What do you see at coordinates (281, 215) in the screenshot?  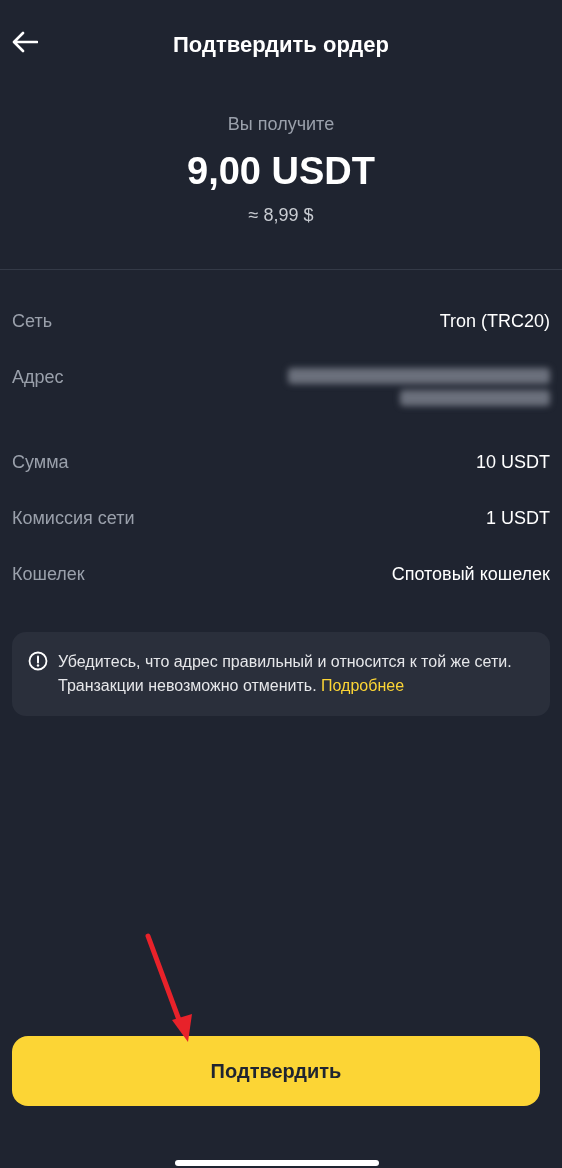 I see `approx-value: ≈ 8,99 $` at bounding box center [281, 215].